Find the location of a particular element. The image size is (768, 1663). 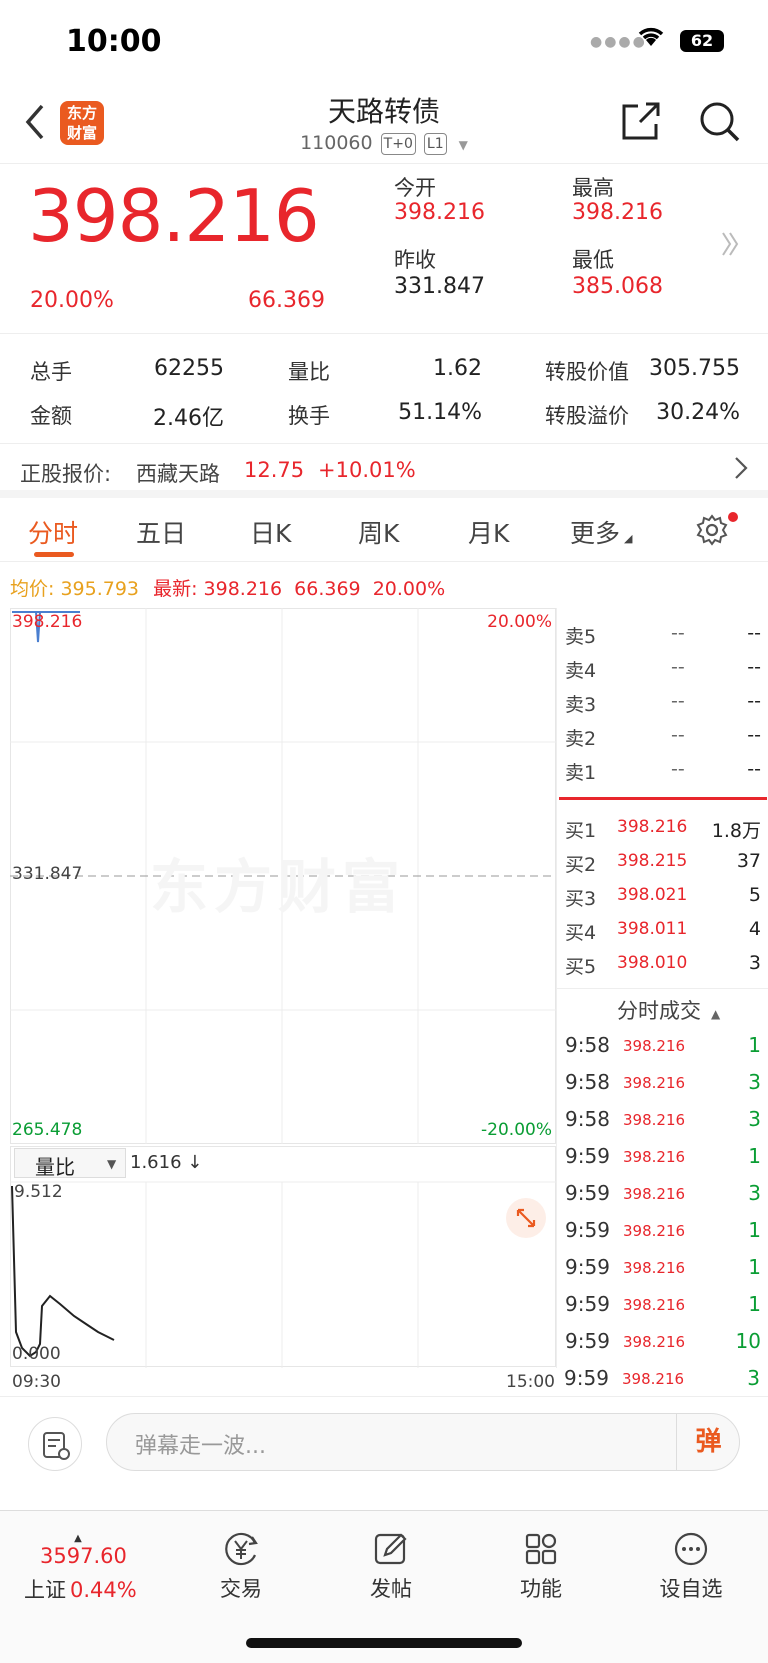

vol-max-label: 9.512 is located at coordinates (38, 1192).